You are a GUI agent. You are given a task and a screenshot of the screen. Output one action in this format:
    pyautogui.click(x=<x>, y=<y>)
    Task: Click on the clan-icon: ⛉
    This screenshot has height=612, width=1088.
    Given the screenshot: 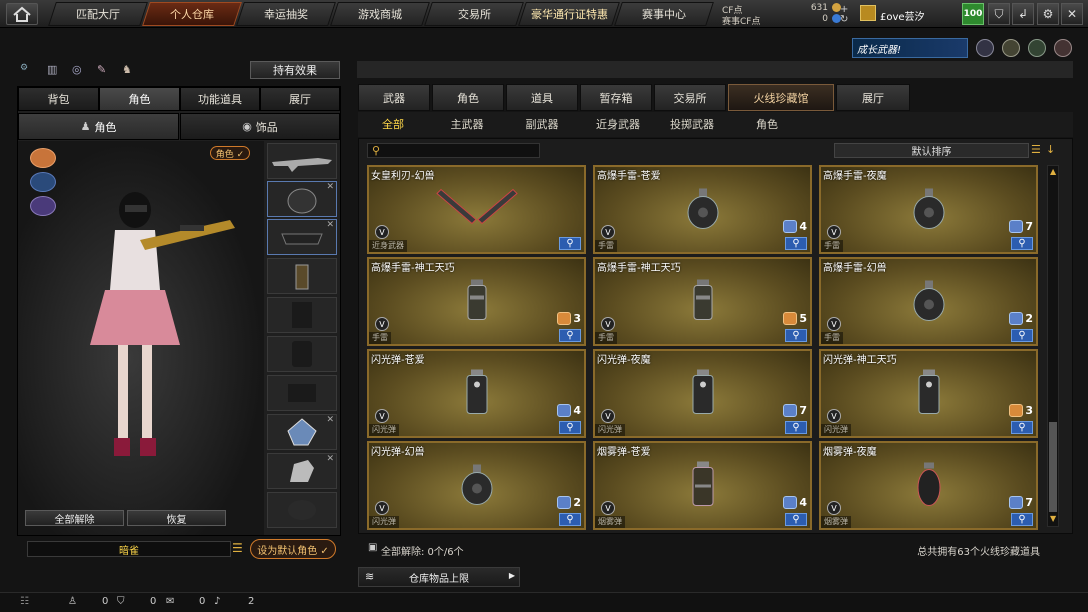 What is the action you would take?
    pyautogui.click(x=121, y=601)
    